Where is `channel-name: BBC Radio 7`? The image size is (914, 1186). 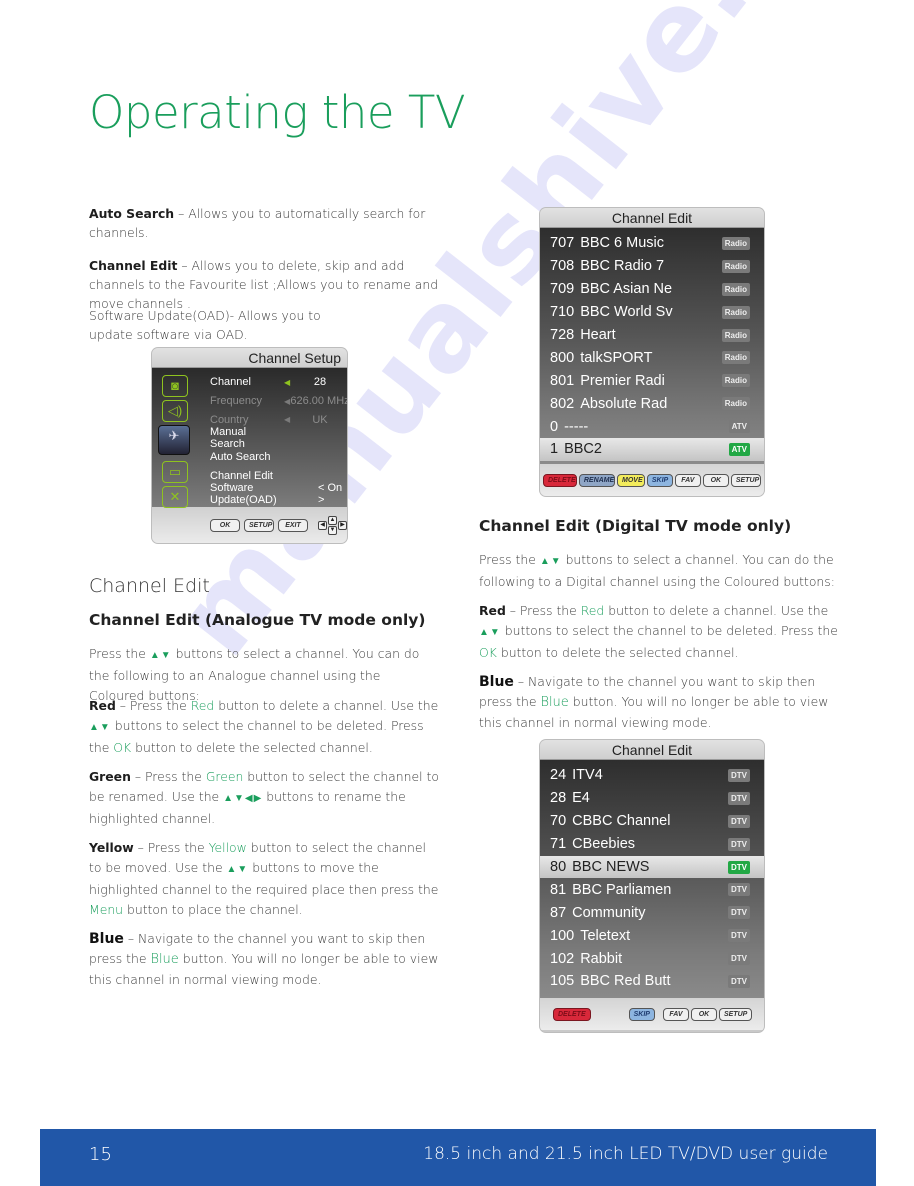
channel-name: BBC Radio 7 is located at coordinates (622, 266).